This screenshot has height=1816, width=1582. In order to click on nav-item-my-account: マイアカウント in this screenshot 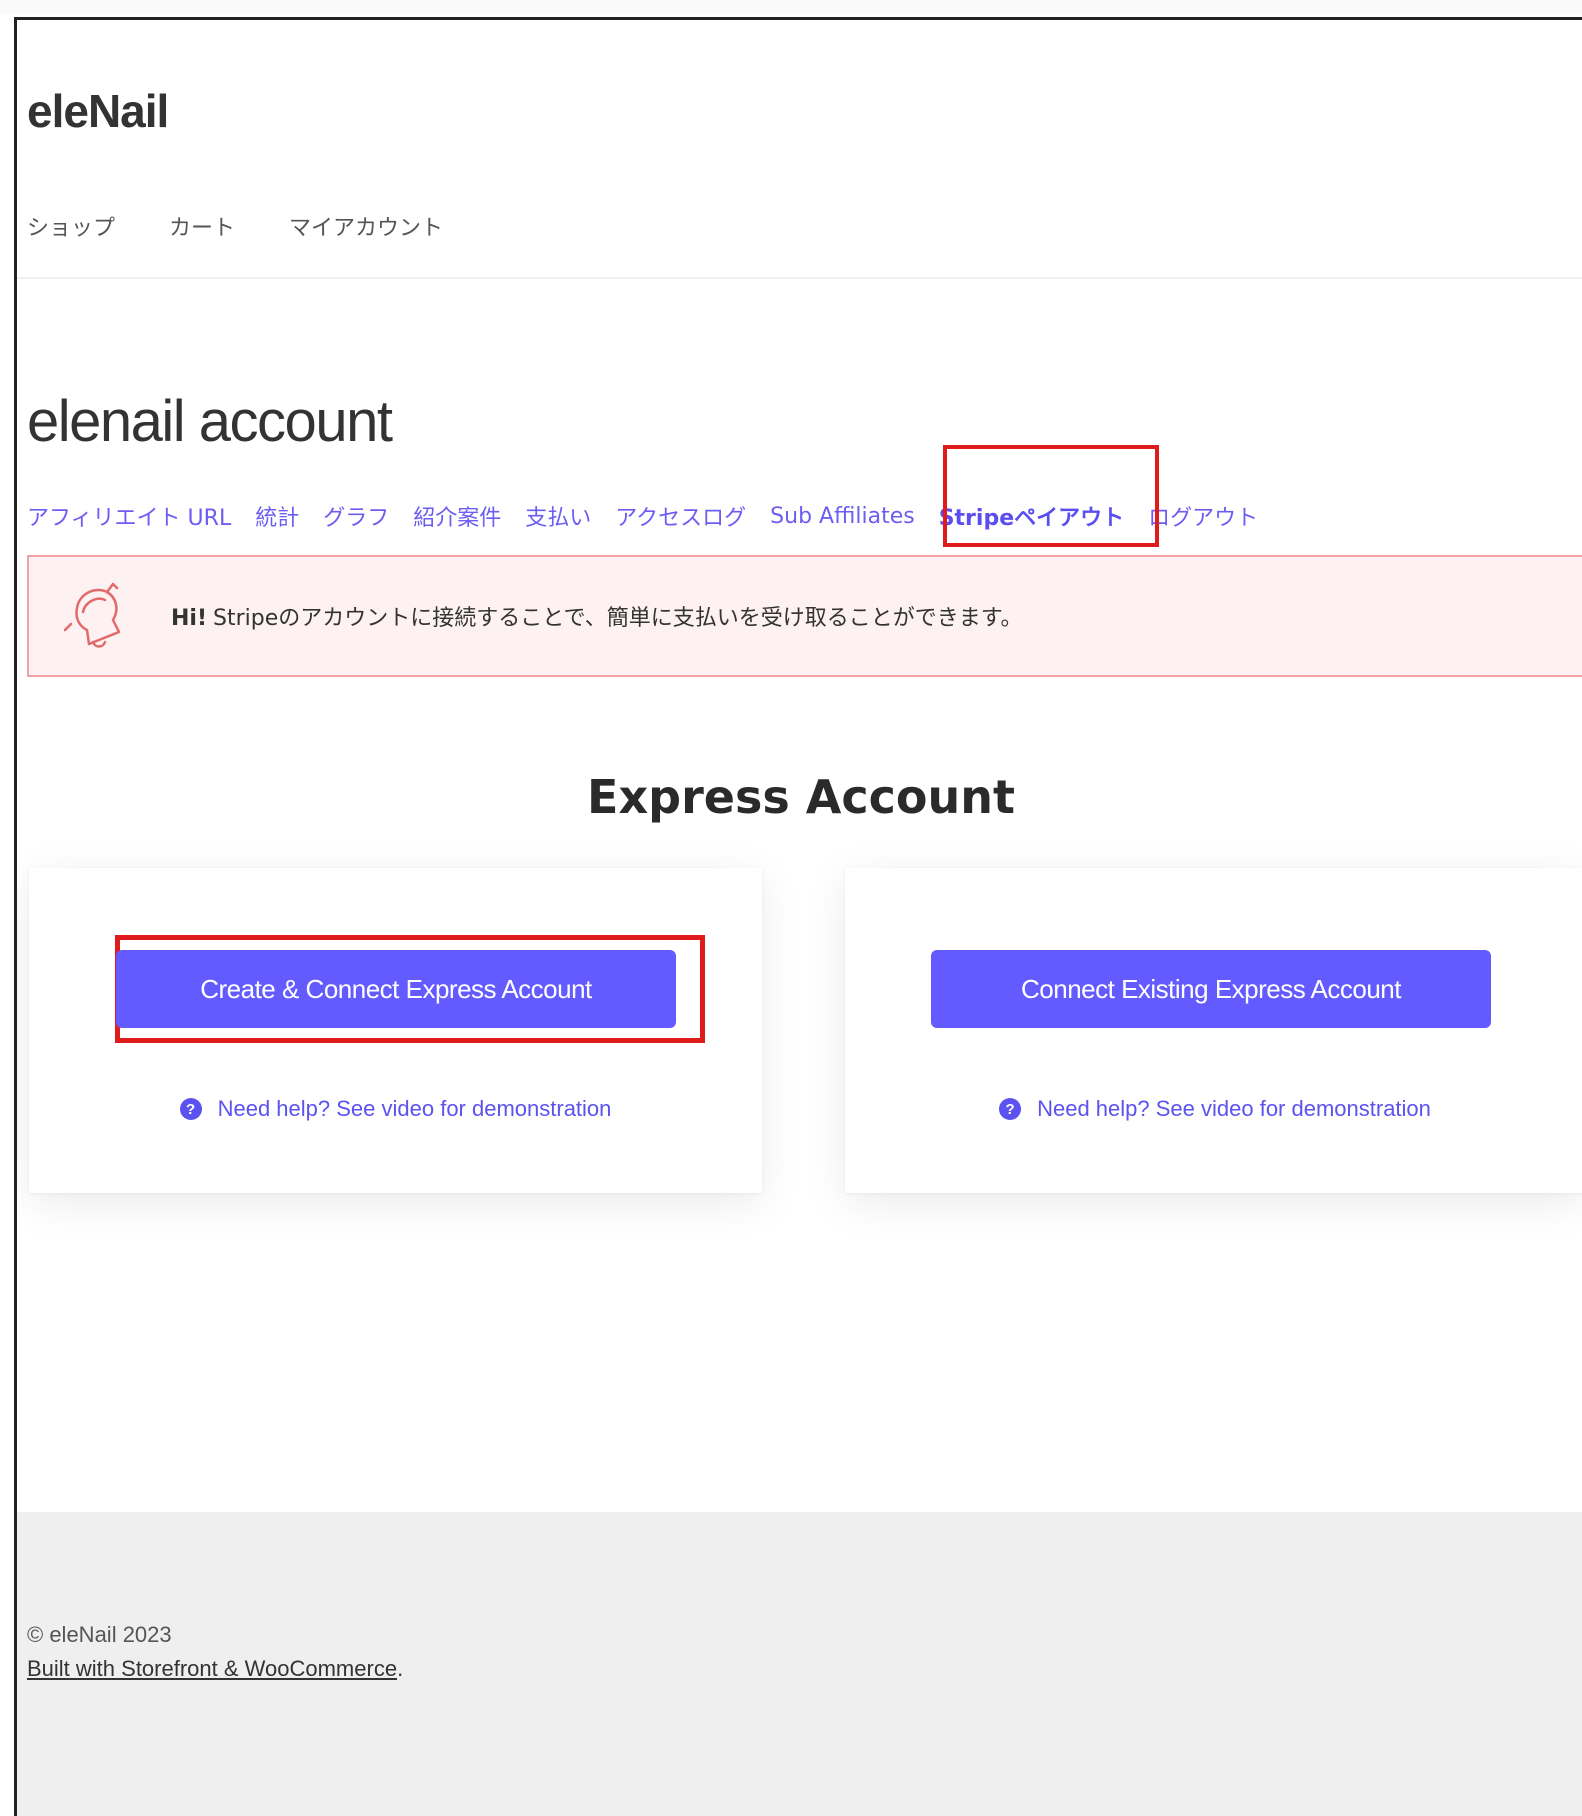, I will do `click(366, 226)`.